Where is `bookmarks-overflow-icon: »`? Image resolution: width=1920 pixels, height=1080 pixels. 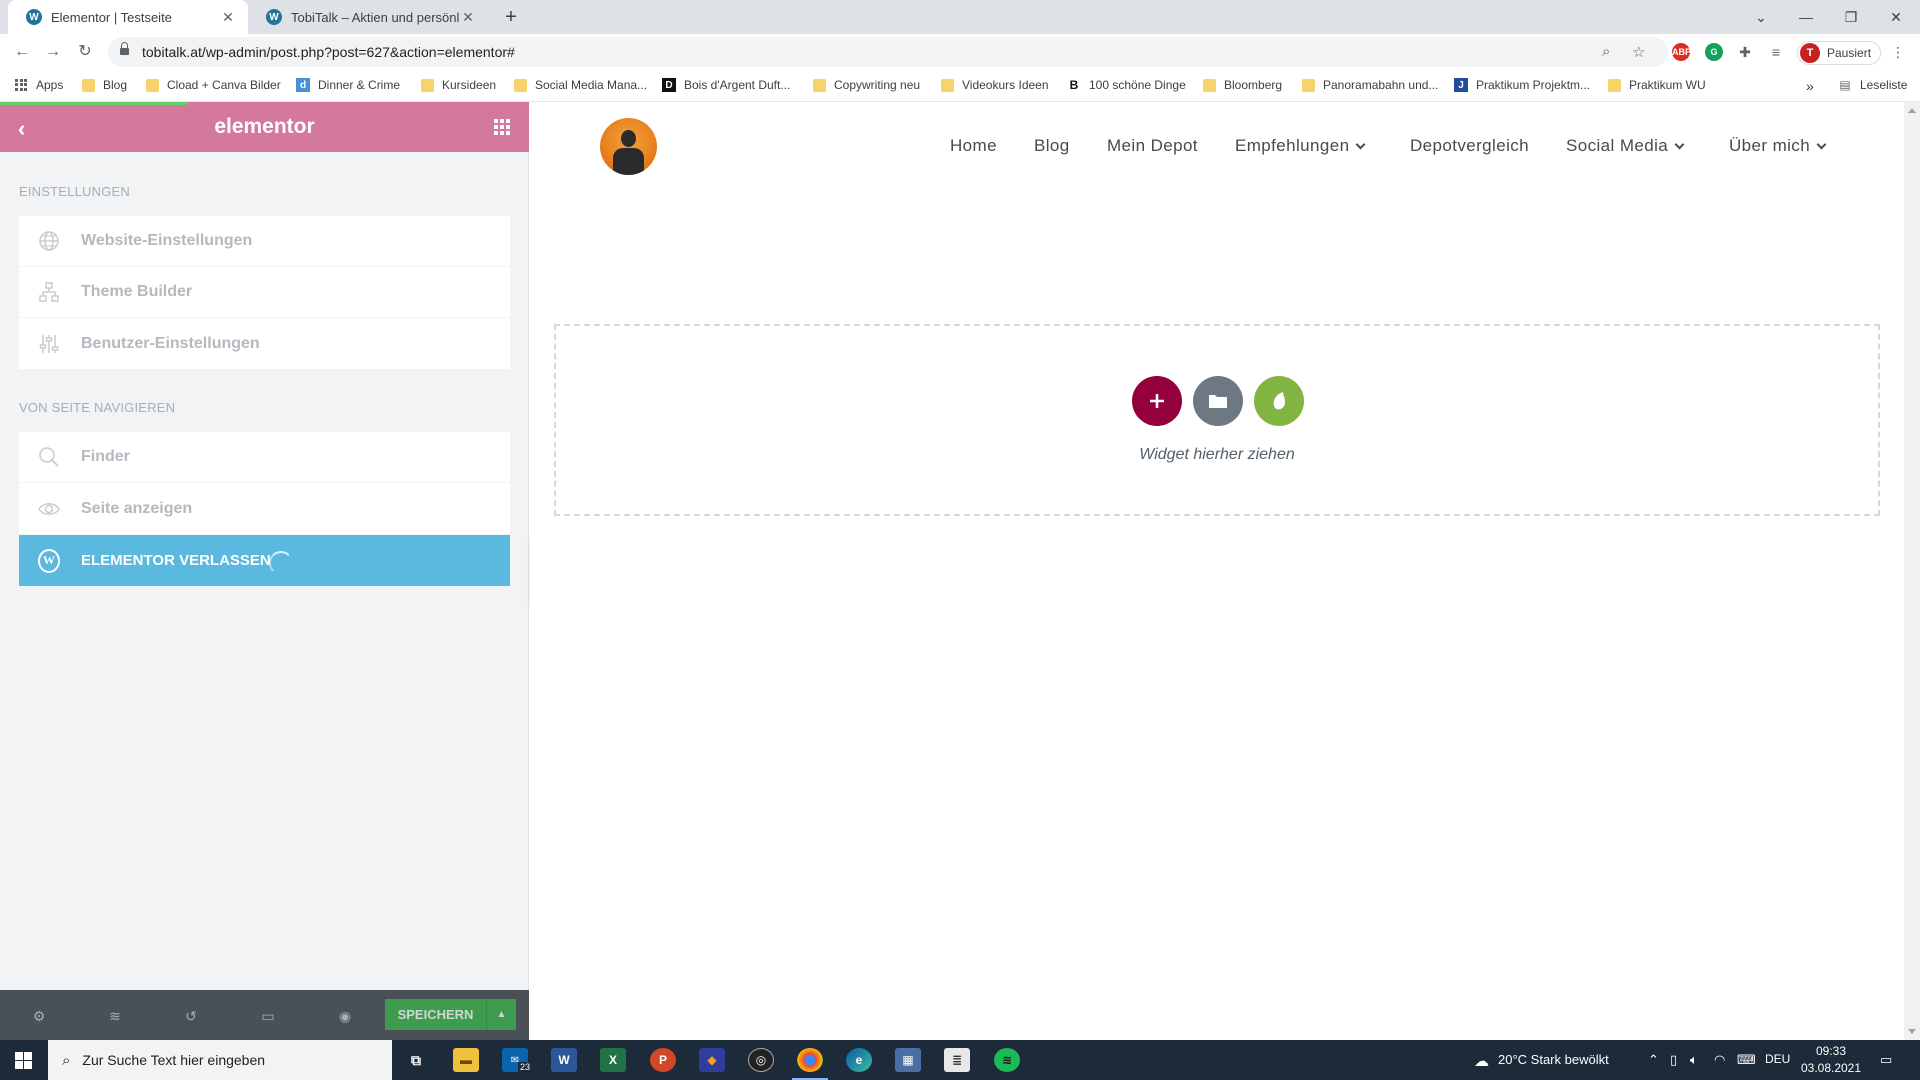 bookmarks-overflow-icon: » is located at coordinates (1810, 86).